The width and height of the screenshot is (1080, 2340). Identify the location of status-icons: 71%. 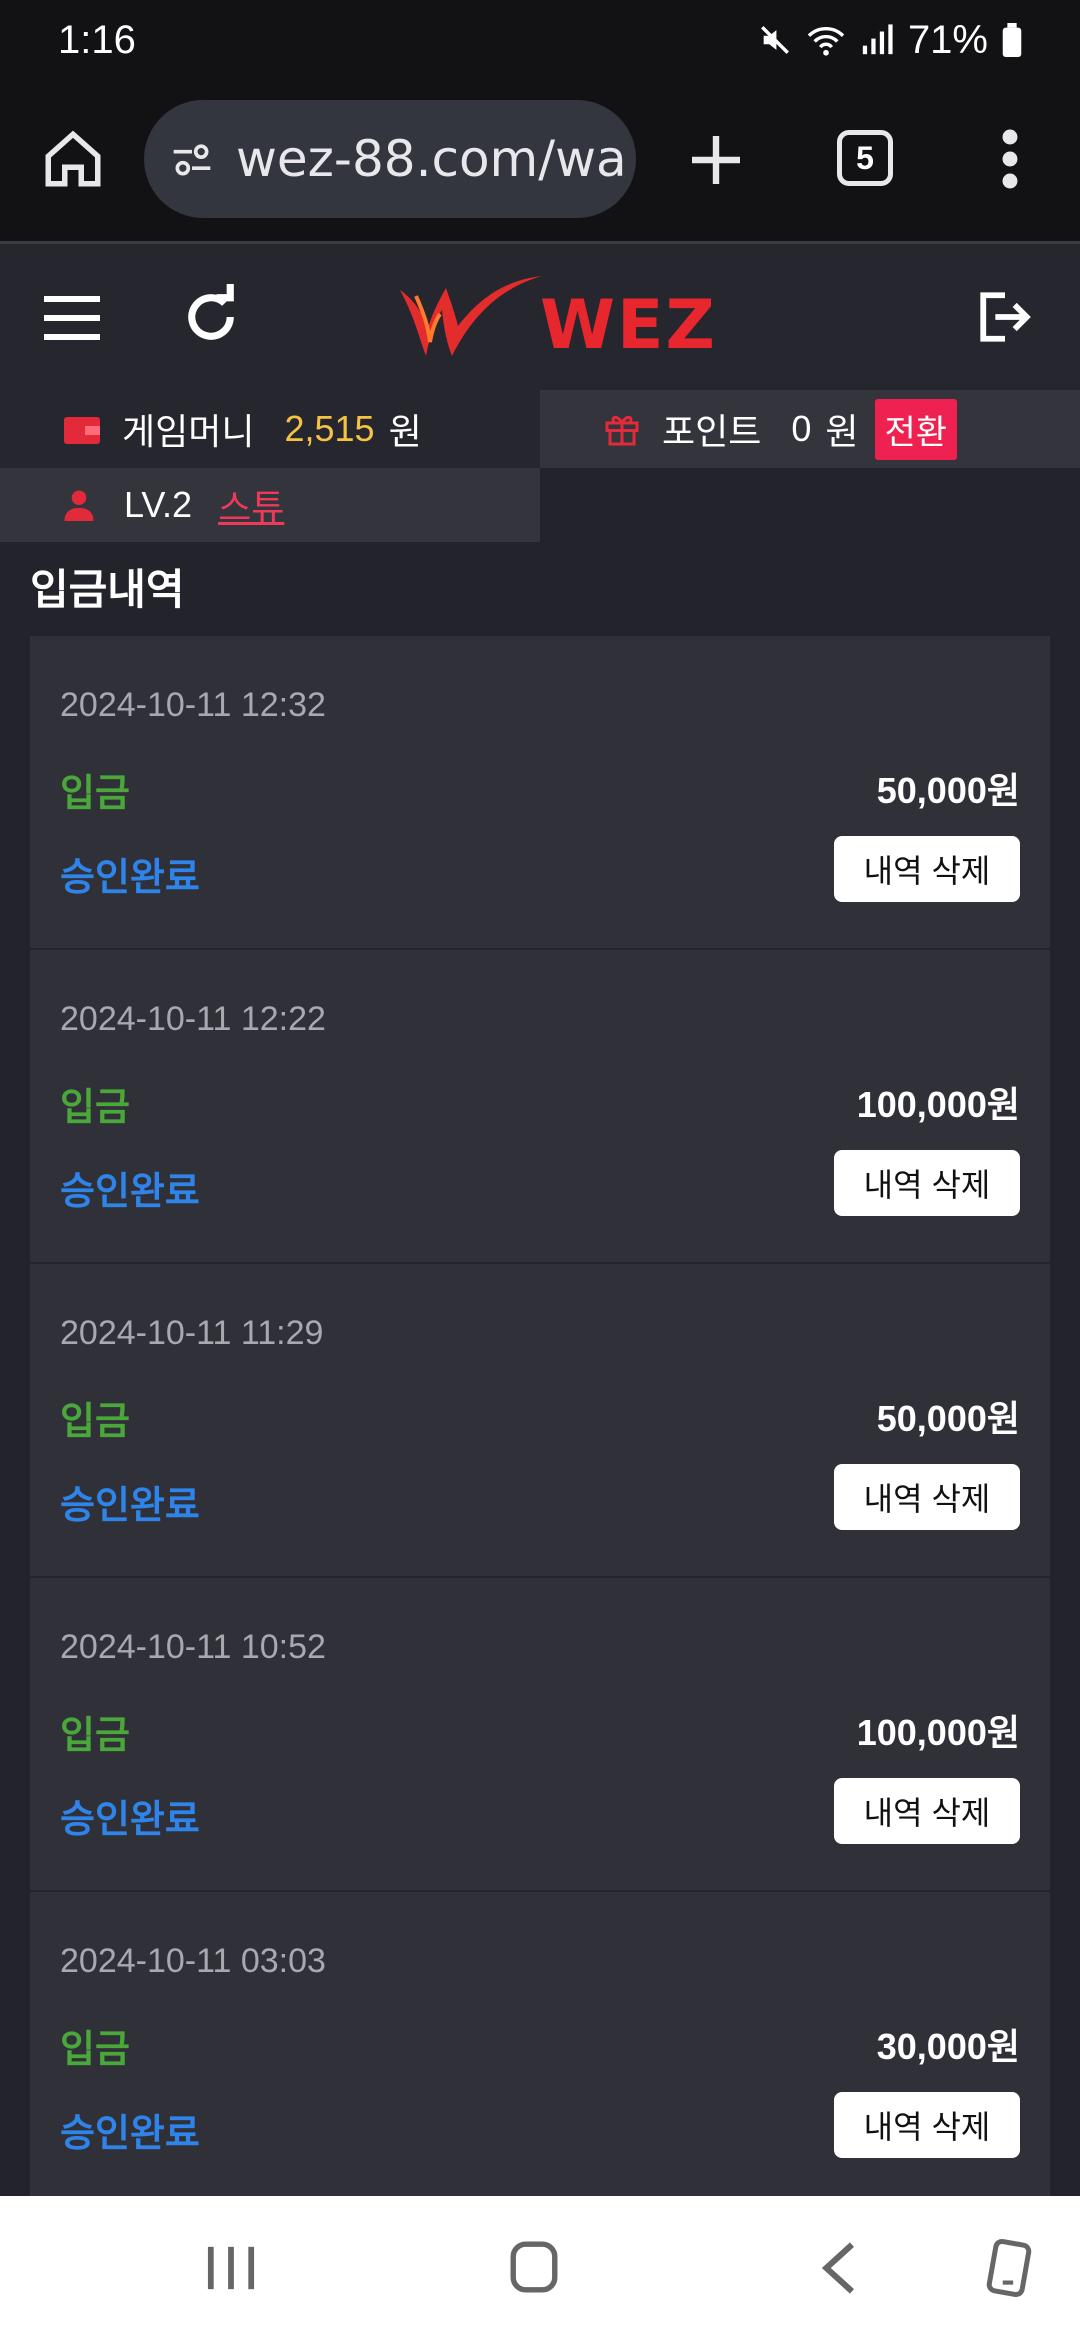
(890, 40).